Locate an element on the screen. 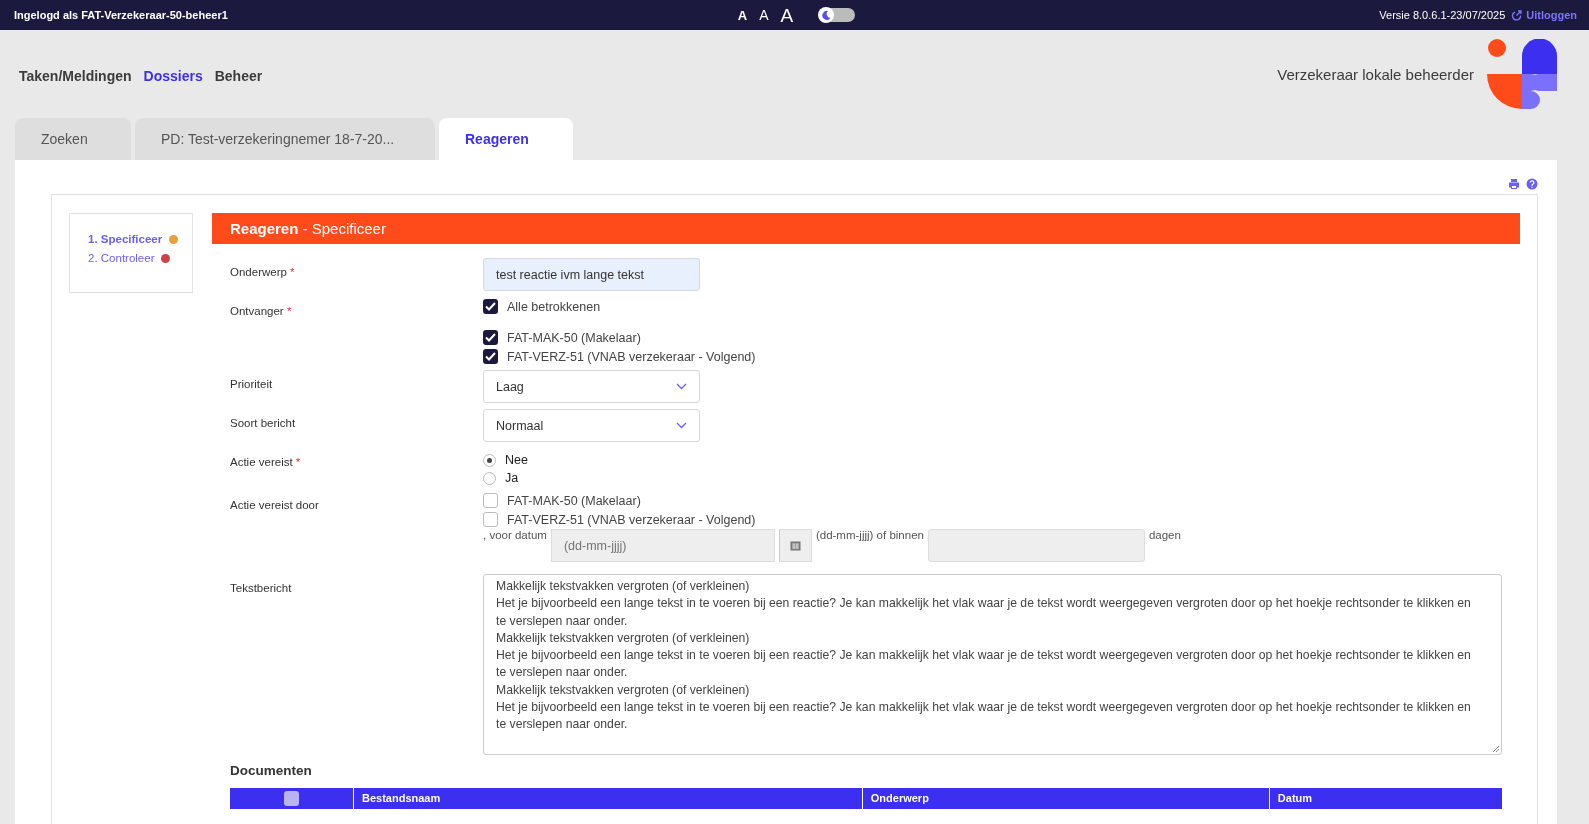 This screenshot has width=1589, height=824. resize-grip-icon is located at coordinates (1496, 748).